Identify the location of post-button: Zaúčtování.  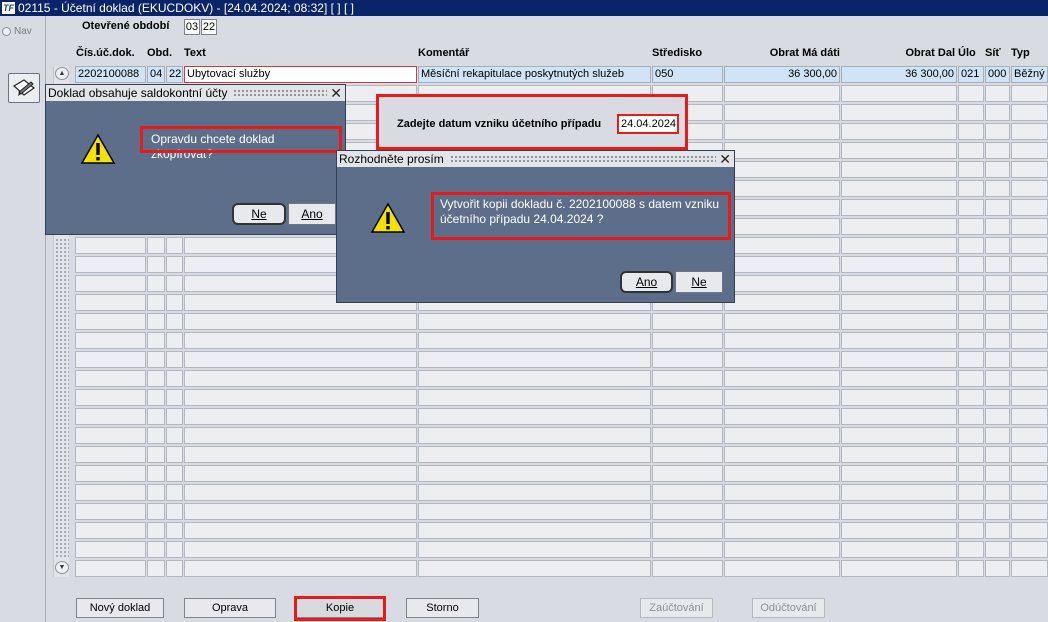
(676, 608).